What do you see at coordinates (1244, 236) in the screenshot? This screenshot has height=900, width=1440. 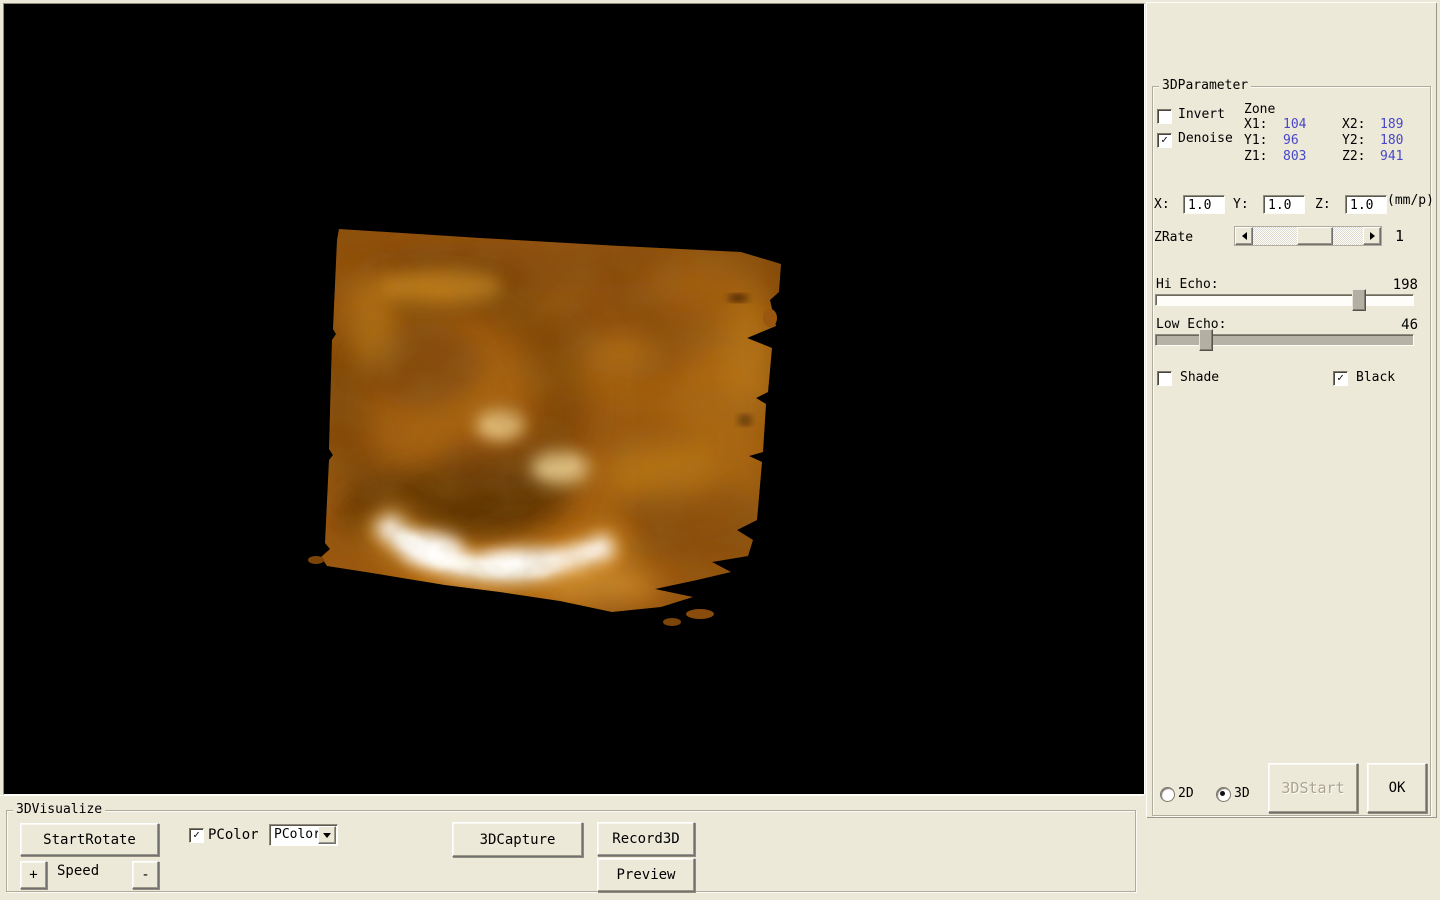 I see `zrate-scroll-left-icon` at bounding box center [1244, 236].